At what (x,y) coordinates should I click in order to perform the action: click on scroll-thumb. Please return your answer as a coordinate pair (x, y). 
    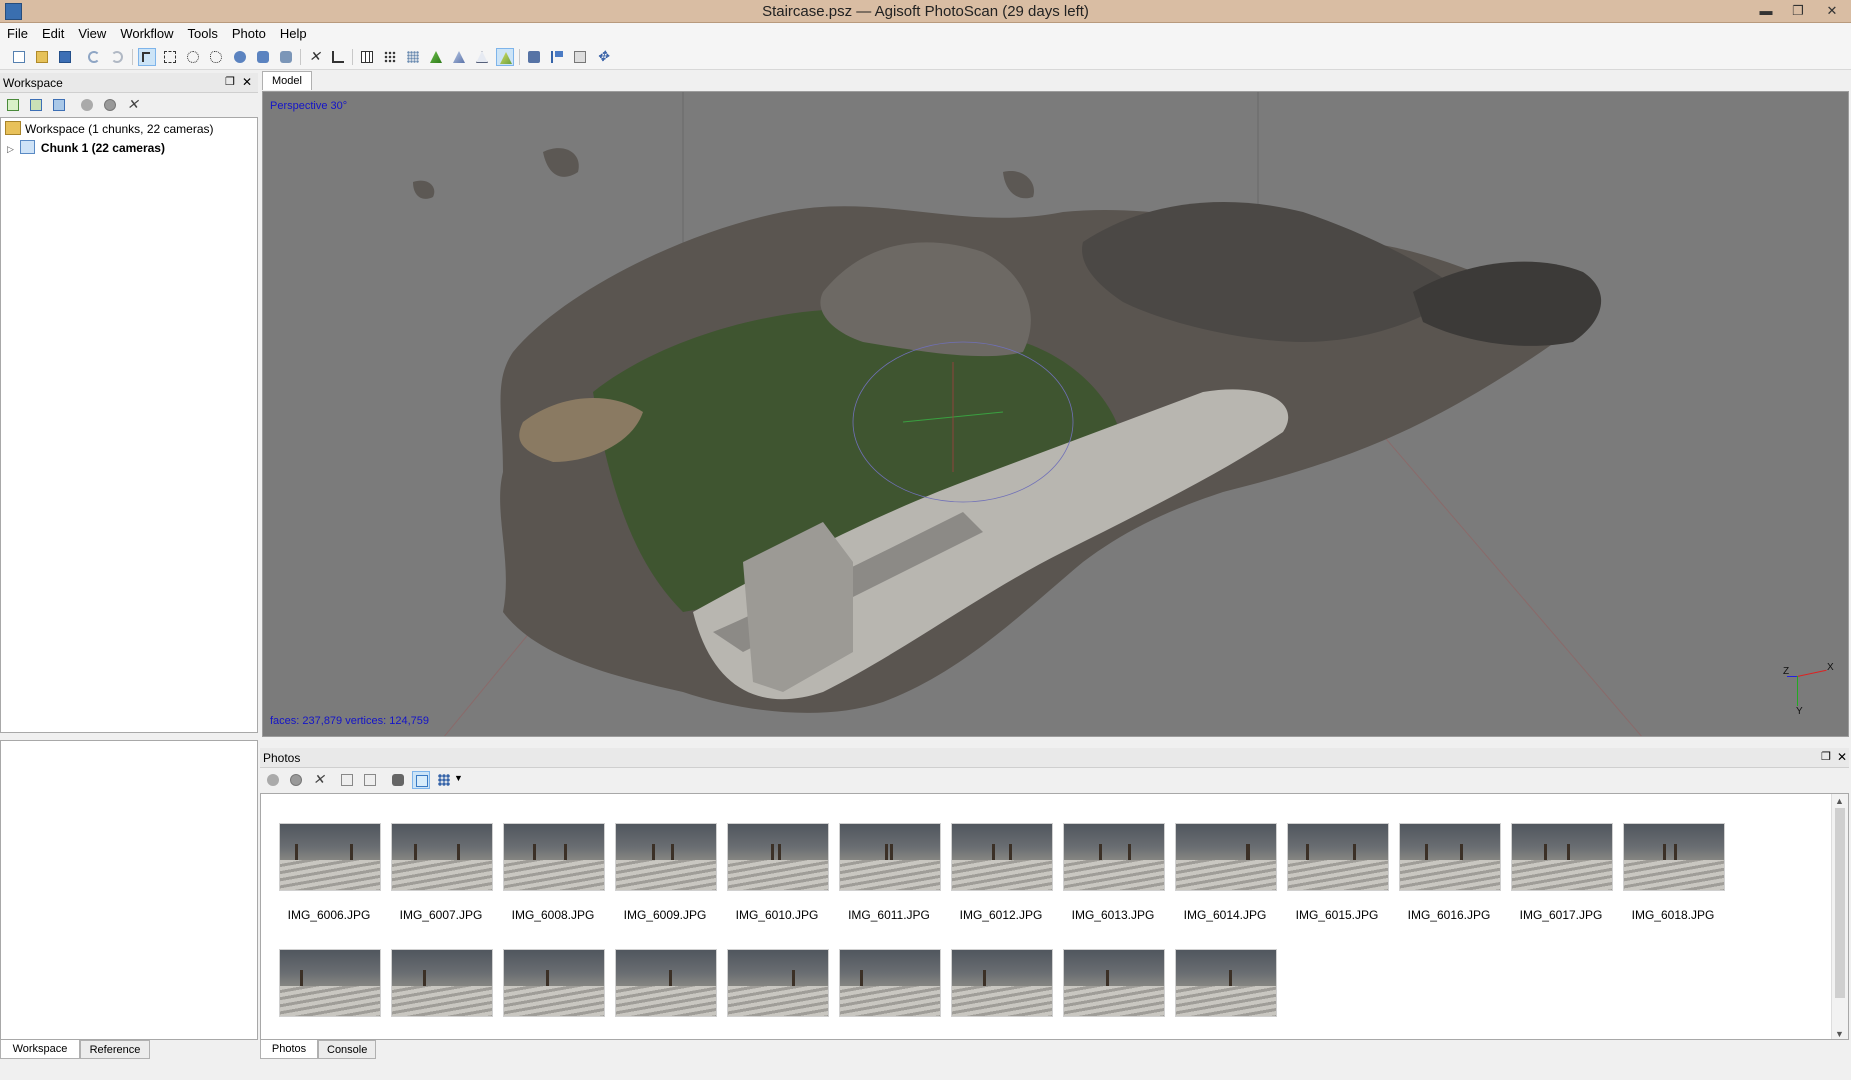
    Looking at the image, I should click on (1840, 903).